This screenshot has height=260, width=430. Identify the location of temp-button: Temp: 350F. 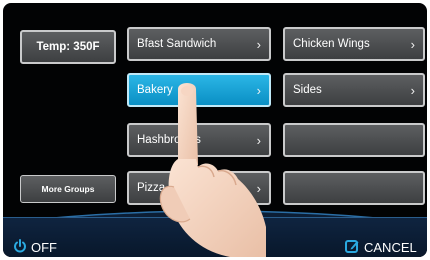
(68, 47).